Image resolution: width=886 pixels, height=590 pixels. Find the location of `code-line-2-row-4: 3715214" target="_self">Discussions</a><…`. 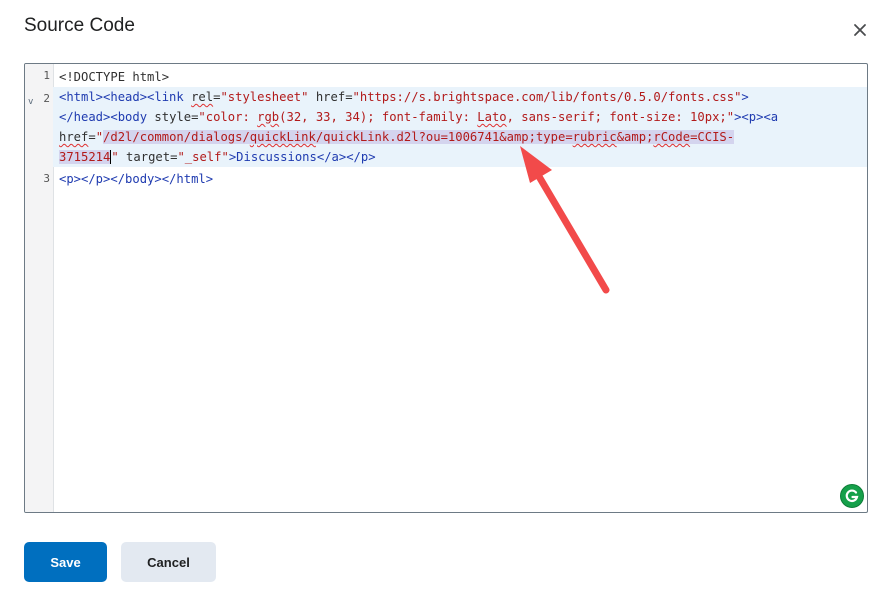

code-line-2-row-4: 3715214" target="_self">Discussions</a><… is located at coordinates (217, 157).